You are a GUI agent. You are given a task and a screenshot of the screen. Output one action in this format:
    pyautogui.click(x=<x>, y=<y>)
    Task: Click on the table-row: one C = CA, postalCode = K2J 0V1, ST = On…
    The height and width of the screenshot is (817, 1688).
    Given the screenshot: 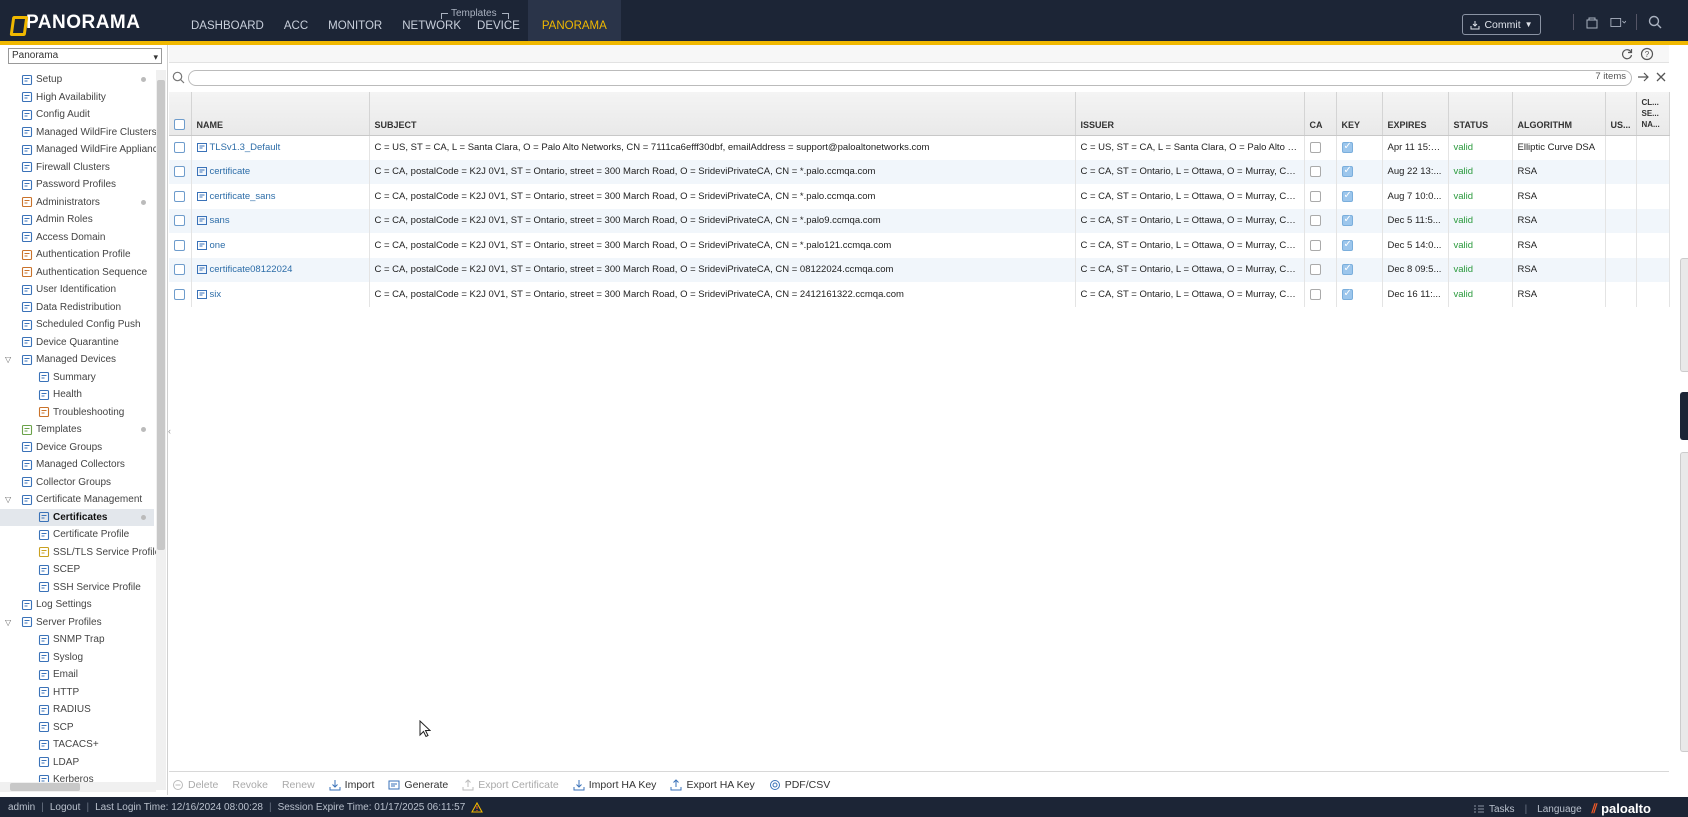 What is the action you would take?
    pyautogui.click(x=919, y=245)
    